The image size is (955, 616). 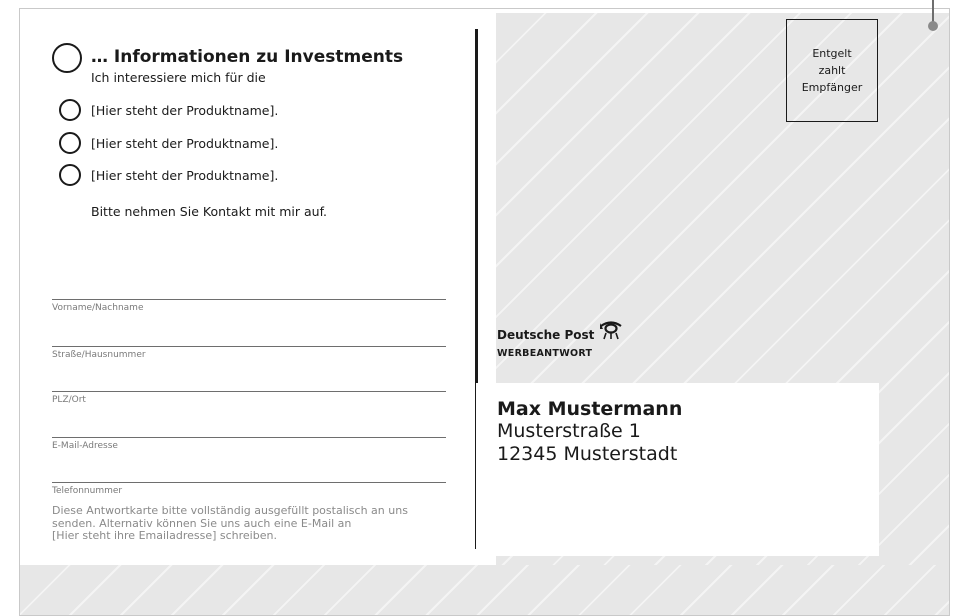 What do you see at coordinates (99, 355) in the screenshot?
I see `street-field-label: Straße/Hausnummer` at bounding box center [99, 355].